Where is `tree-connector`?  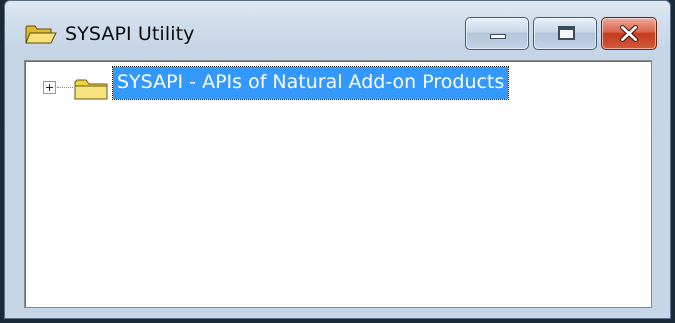 tree-connector is located at coordinates (65, 88).